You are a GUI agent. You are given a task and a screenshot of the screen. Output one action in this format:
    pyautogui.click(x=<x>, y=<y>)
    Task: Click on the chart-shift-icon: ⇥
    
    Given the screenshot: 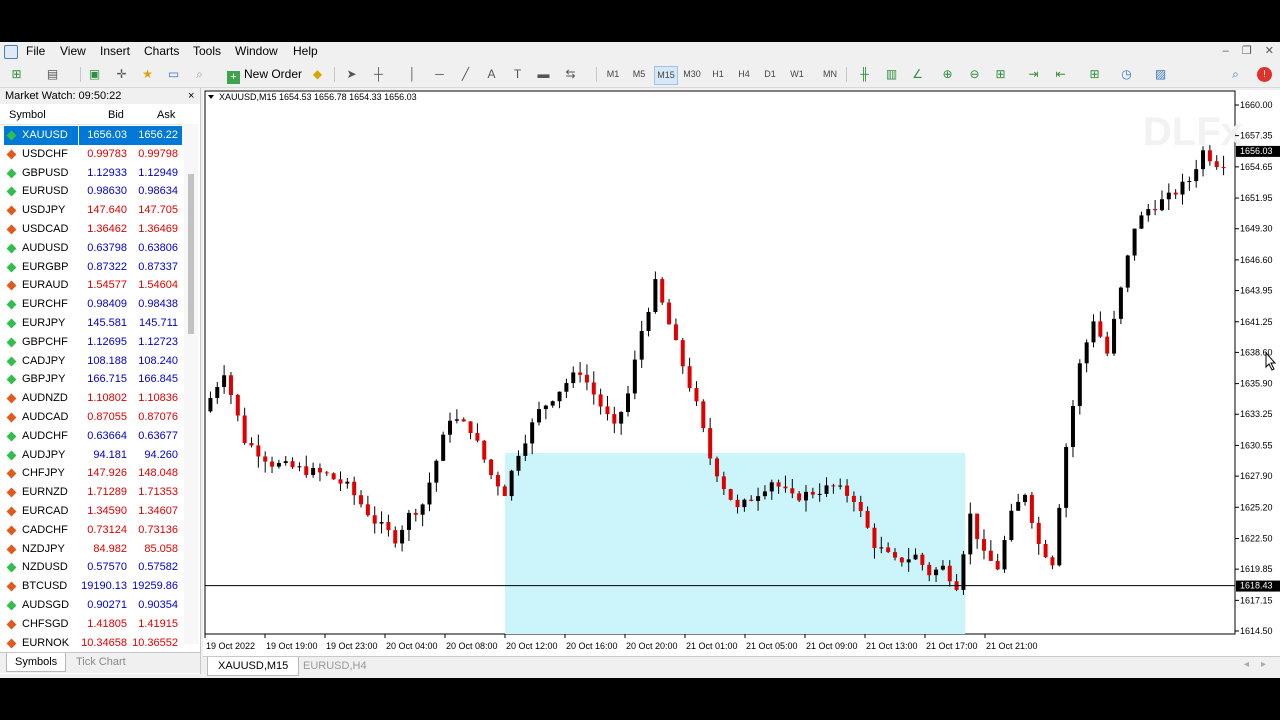 What is the action you would take?
    pyautogui.click(x=1033, y=74)
    